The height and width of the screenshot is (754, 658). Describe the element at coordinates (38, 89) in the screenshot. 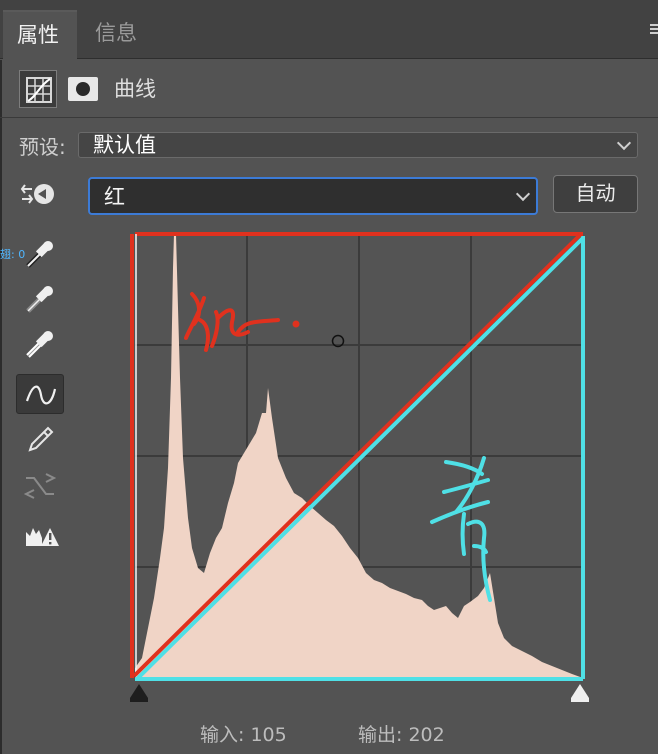

I see `curves-adjustment-icon` at that location.